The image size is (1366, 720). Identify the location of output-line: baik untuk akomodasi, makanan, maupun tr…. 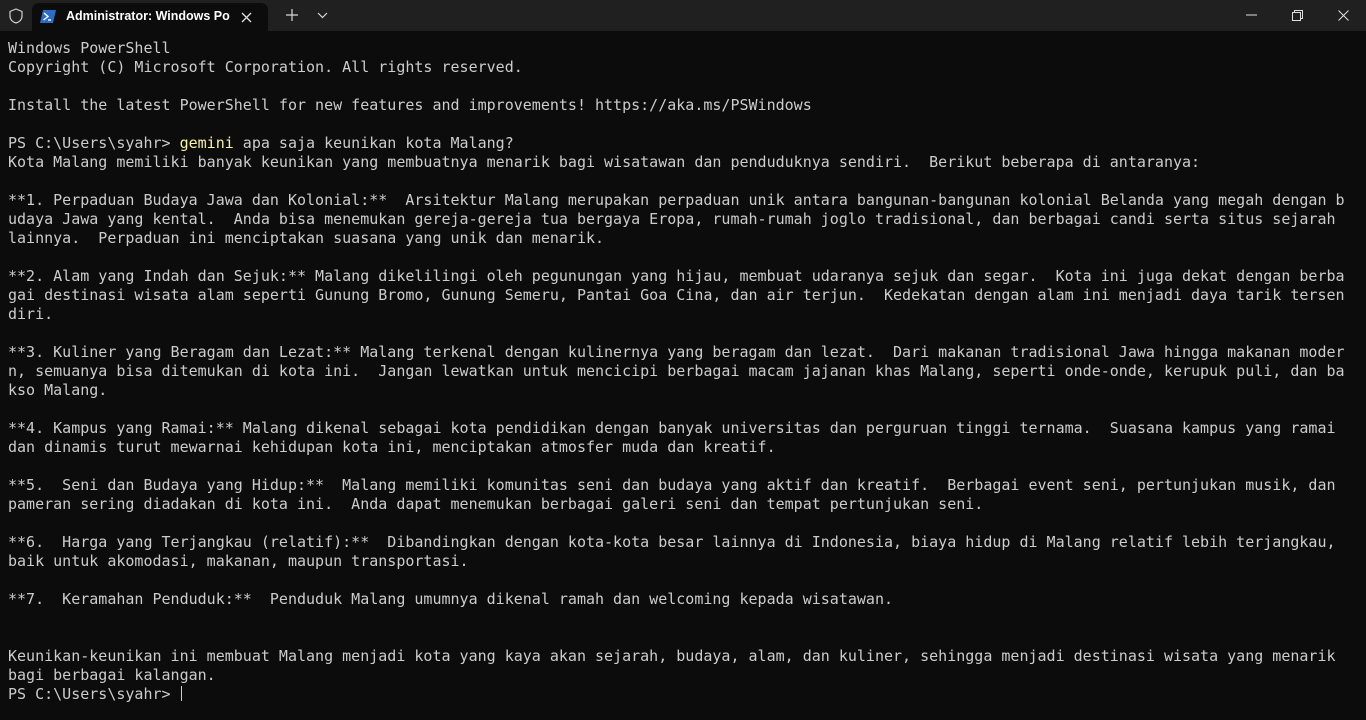
(238, 561).